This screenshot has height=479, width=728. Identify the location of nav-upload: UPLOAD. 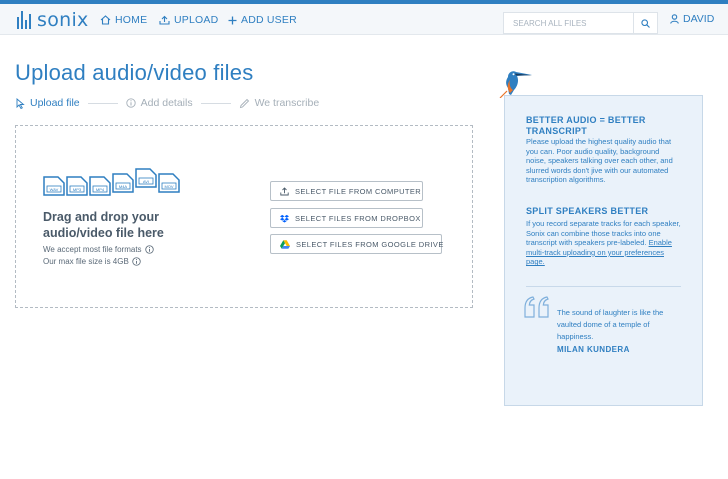
(188, 20).